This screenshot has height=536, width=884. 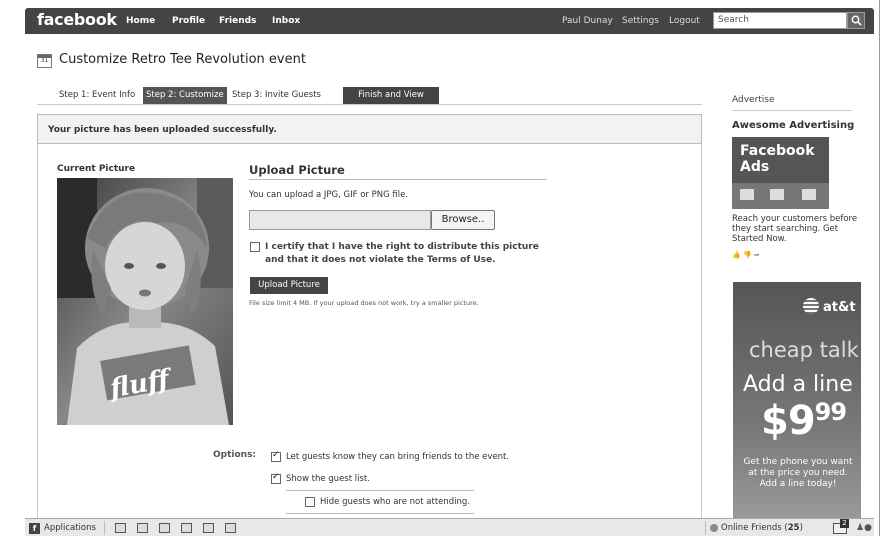 What do you see at coordinates (237, 21) in the screenshot?
I see `nav-friends: Friends` at bounding box center [237, 21].